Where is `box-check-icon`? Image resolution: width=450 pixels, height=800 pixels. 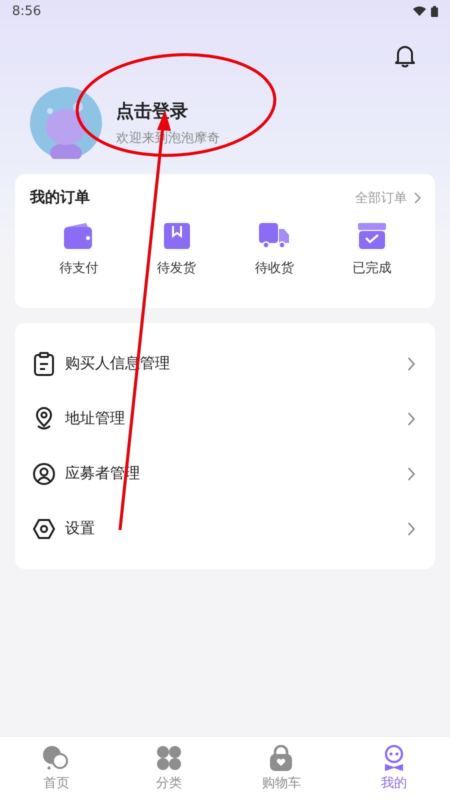 box-check-icon is located at coordinates (372, 236).